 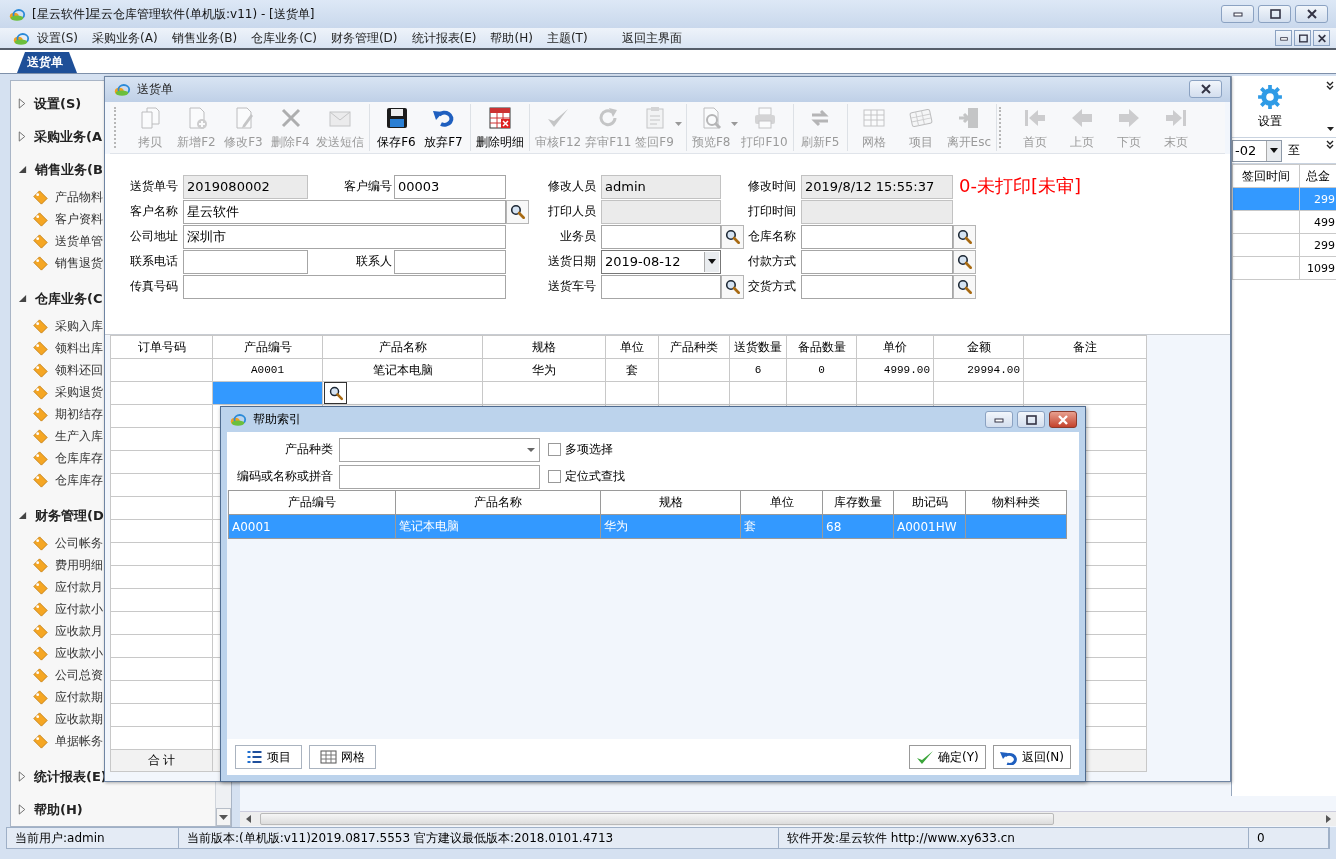 What do you see at coordinates (79, 436) in the screenshot?
I see `sidebar-item: 生产入库` at bounding box center [79, 436].